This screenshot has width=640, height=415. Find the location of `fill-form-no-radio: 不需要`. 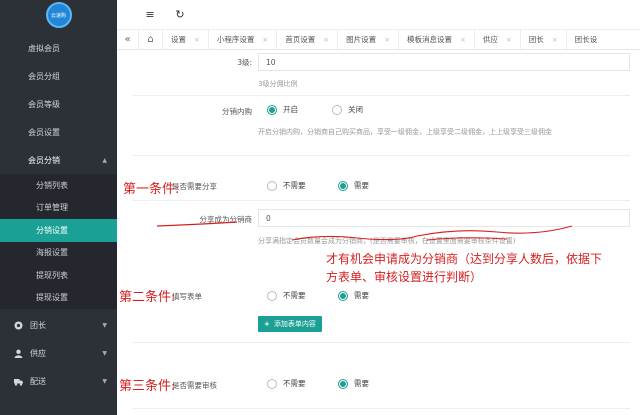

fill-form-no-radio: 不需要 is located at coordinates (286, 295).